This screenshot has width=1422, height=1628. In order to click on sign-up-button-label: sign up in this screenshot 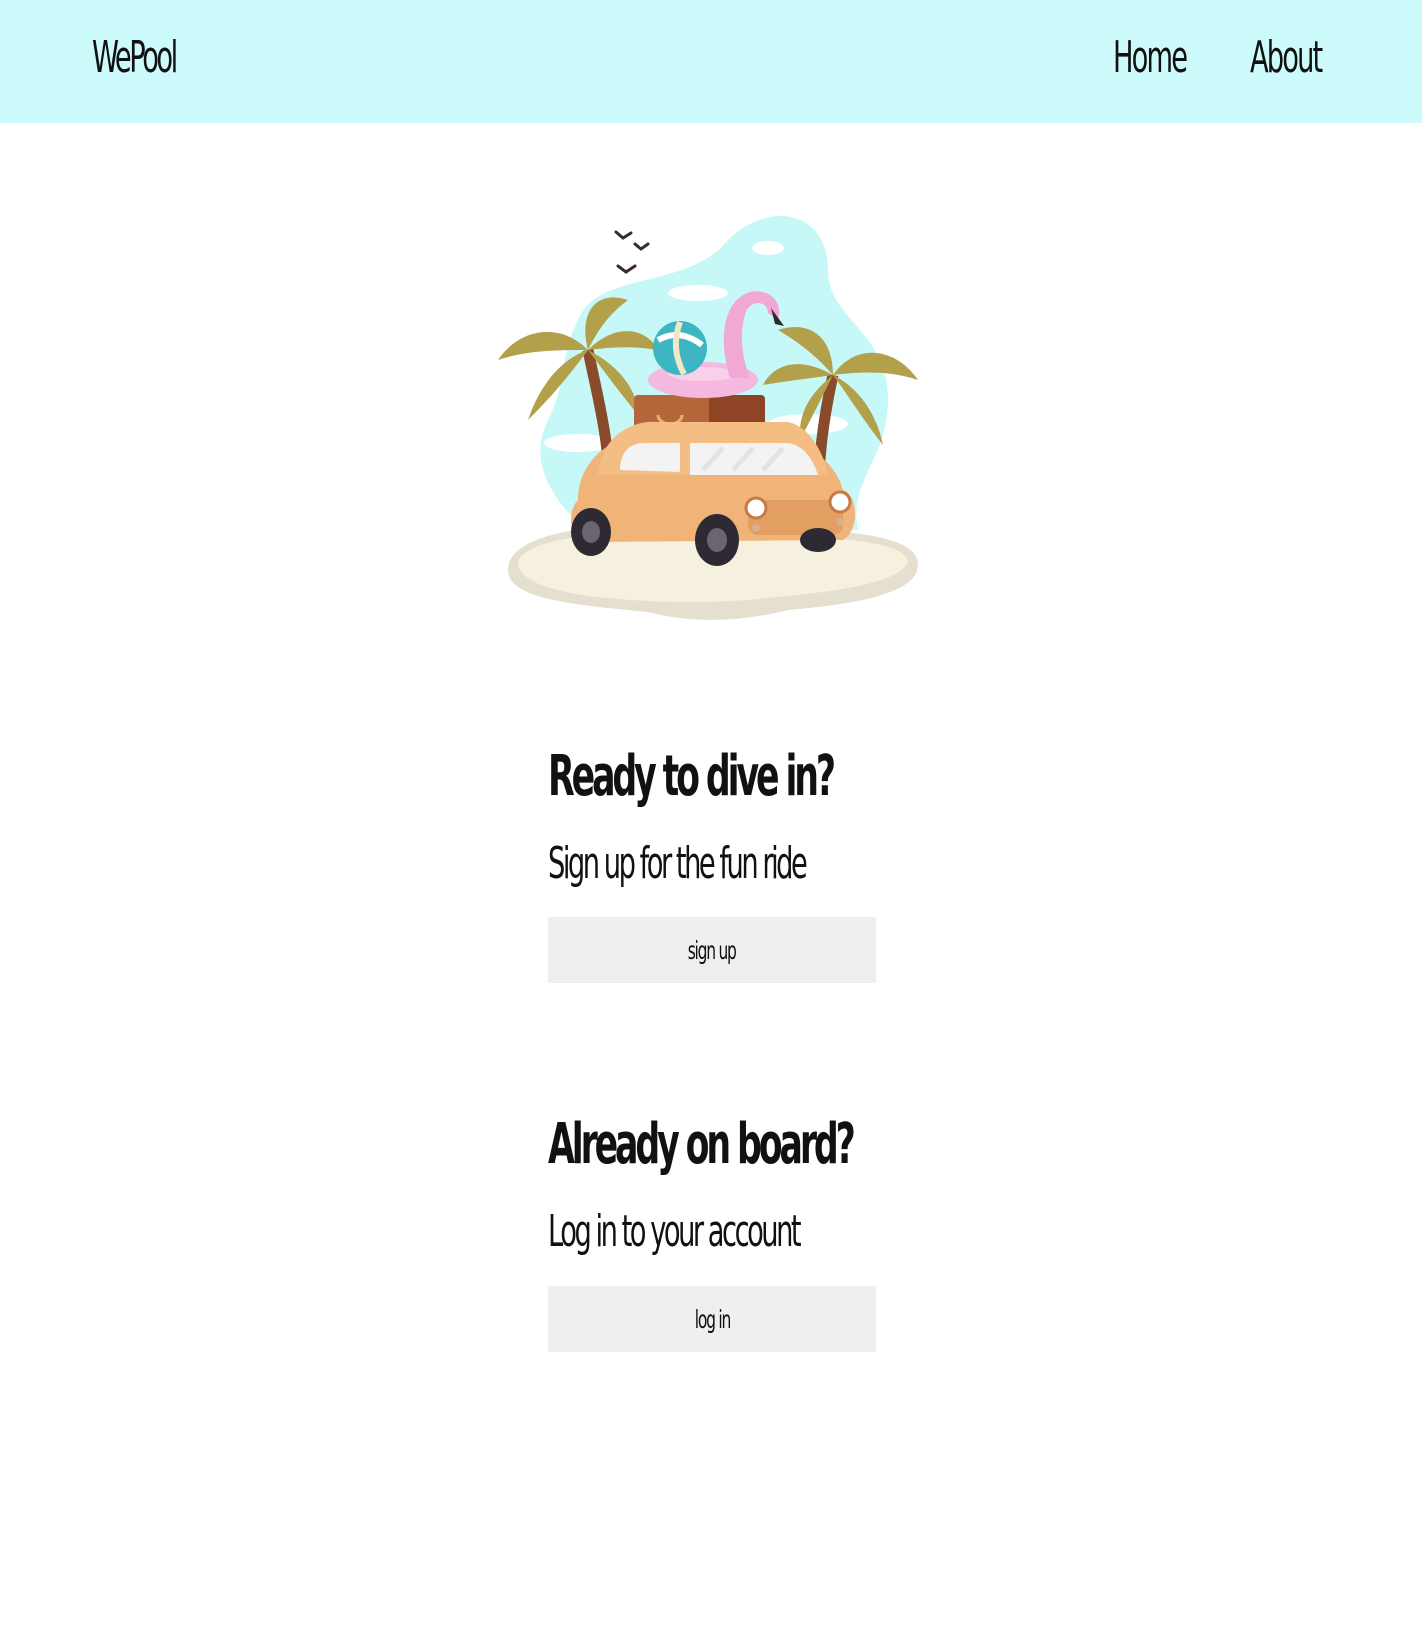, I will do `click(712, 950)`.